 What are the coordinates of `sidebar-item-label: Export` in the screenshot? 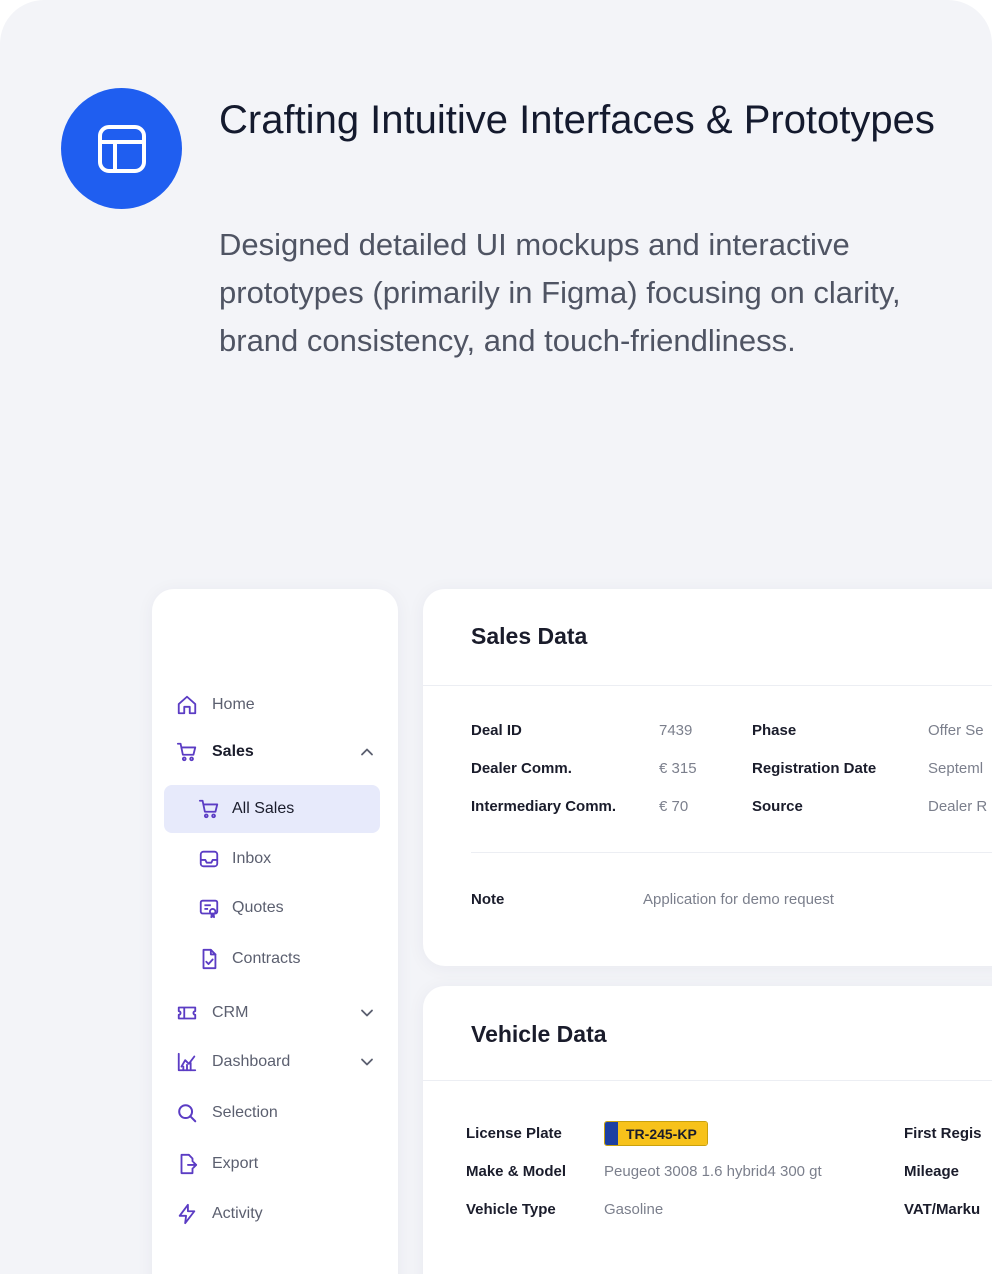 It's located at (235, 1163).